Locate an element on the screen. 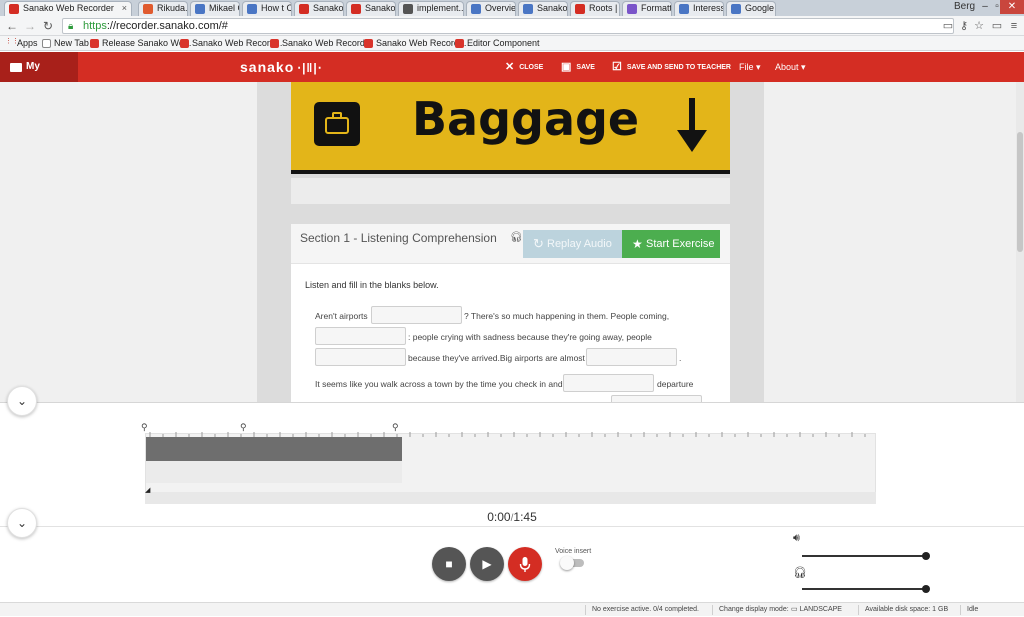  forward-icon: → is located at coordinates (30, 26).